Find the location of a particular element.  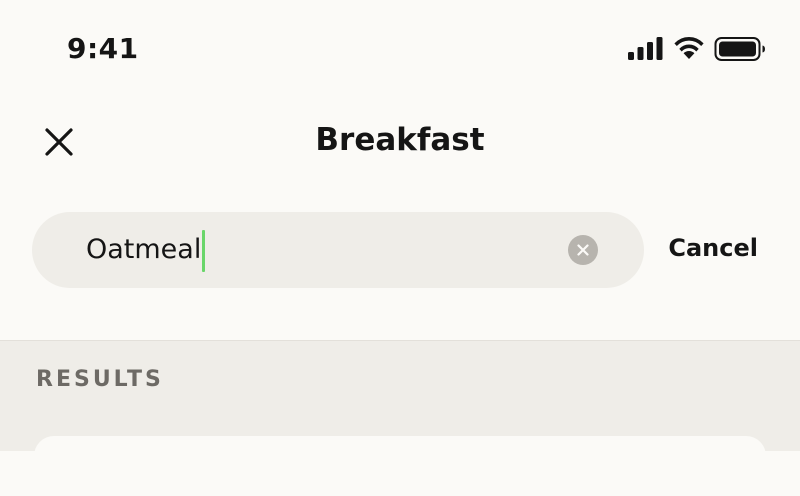

cellular-signal-icon is located at coordinates (645, 48).